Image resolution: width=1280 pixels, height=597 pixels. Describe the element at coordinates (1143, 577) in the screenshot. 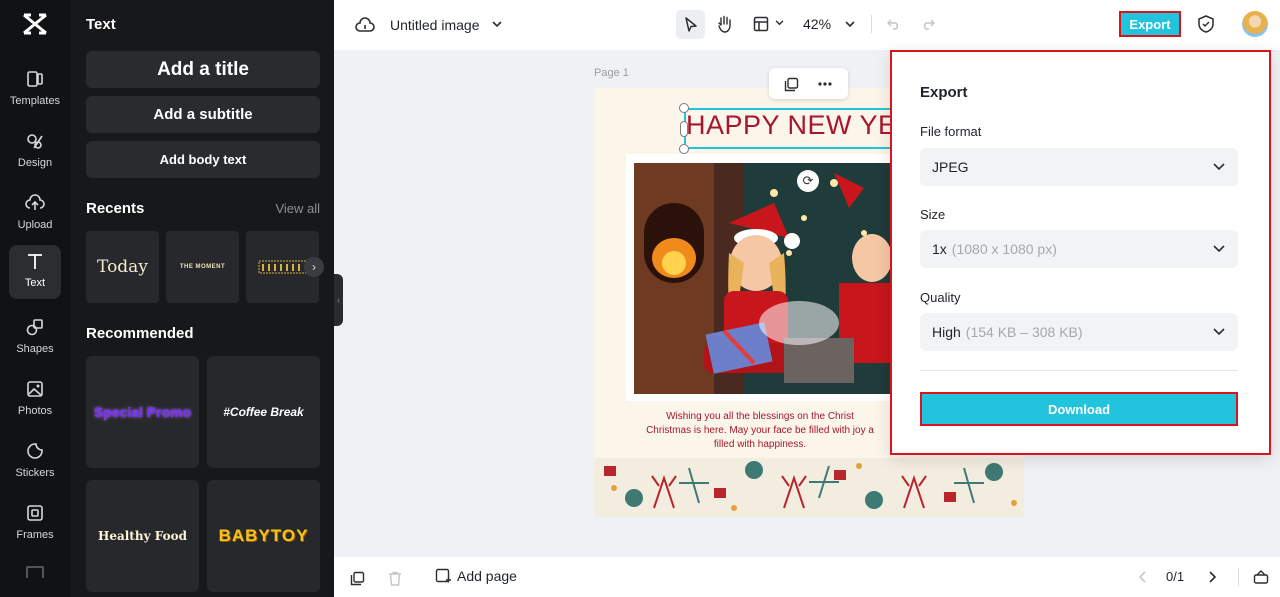

I see `previous-page-icon` at that location.